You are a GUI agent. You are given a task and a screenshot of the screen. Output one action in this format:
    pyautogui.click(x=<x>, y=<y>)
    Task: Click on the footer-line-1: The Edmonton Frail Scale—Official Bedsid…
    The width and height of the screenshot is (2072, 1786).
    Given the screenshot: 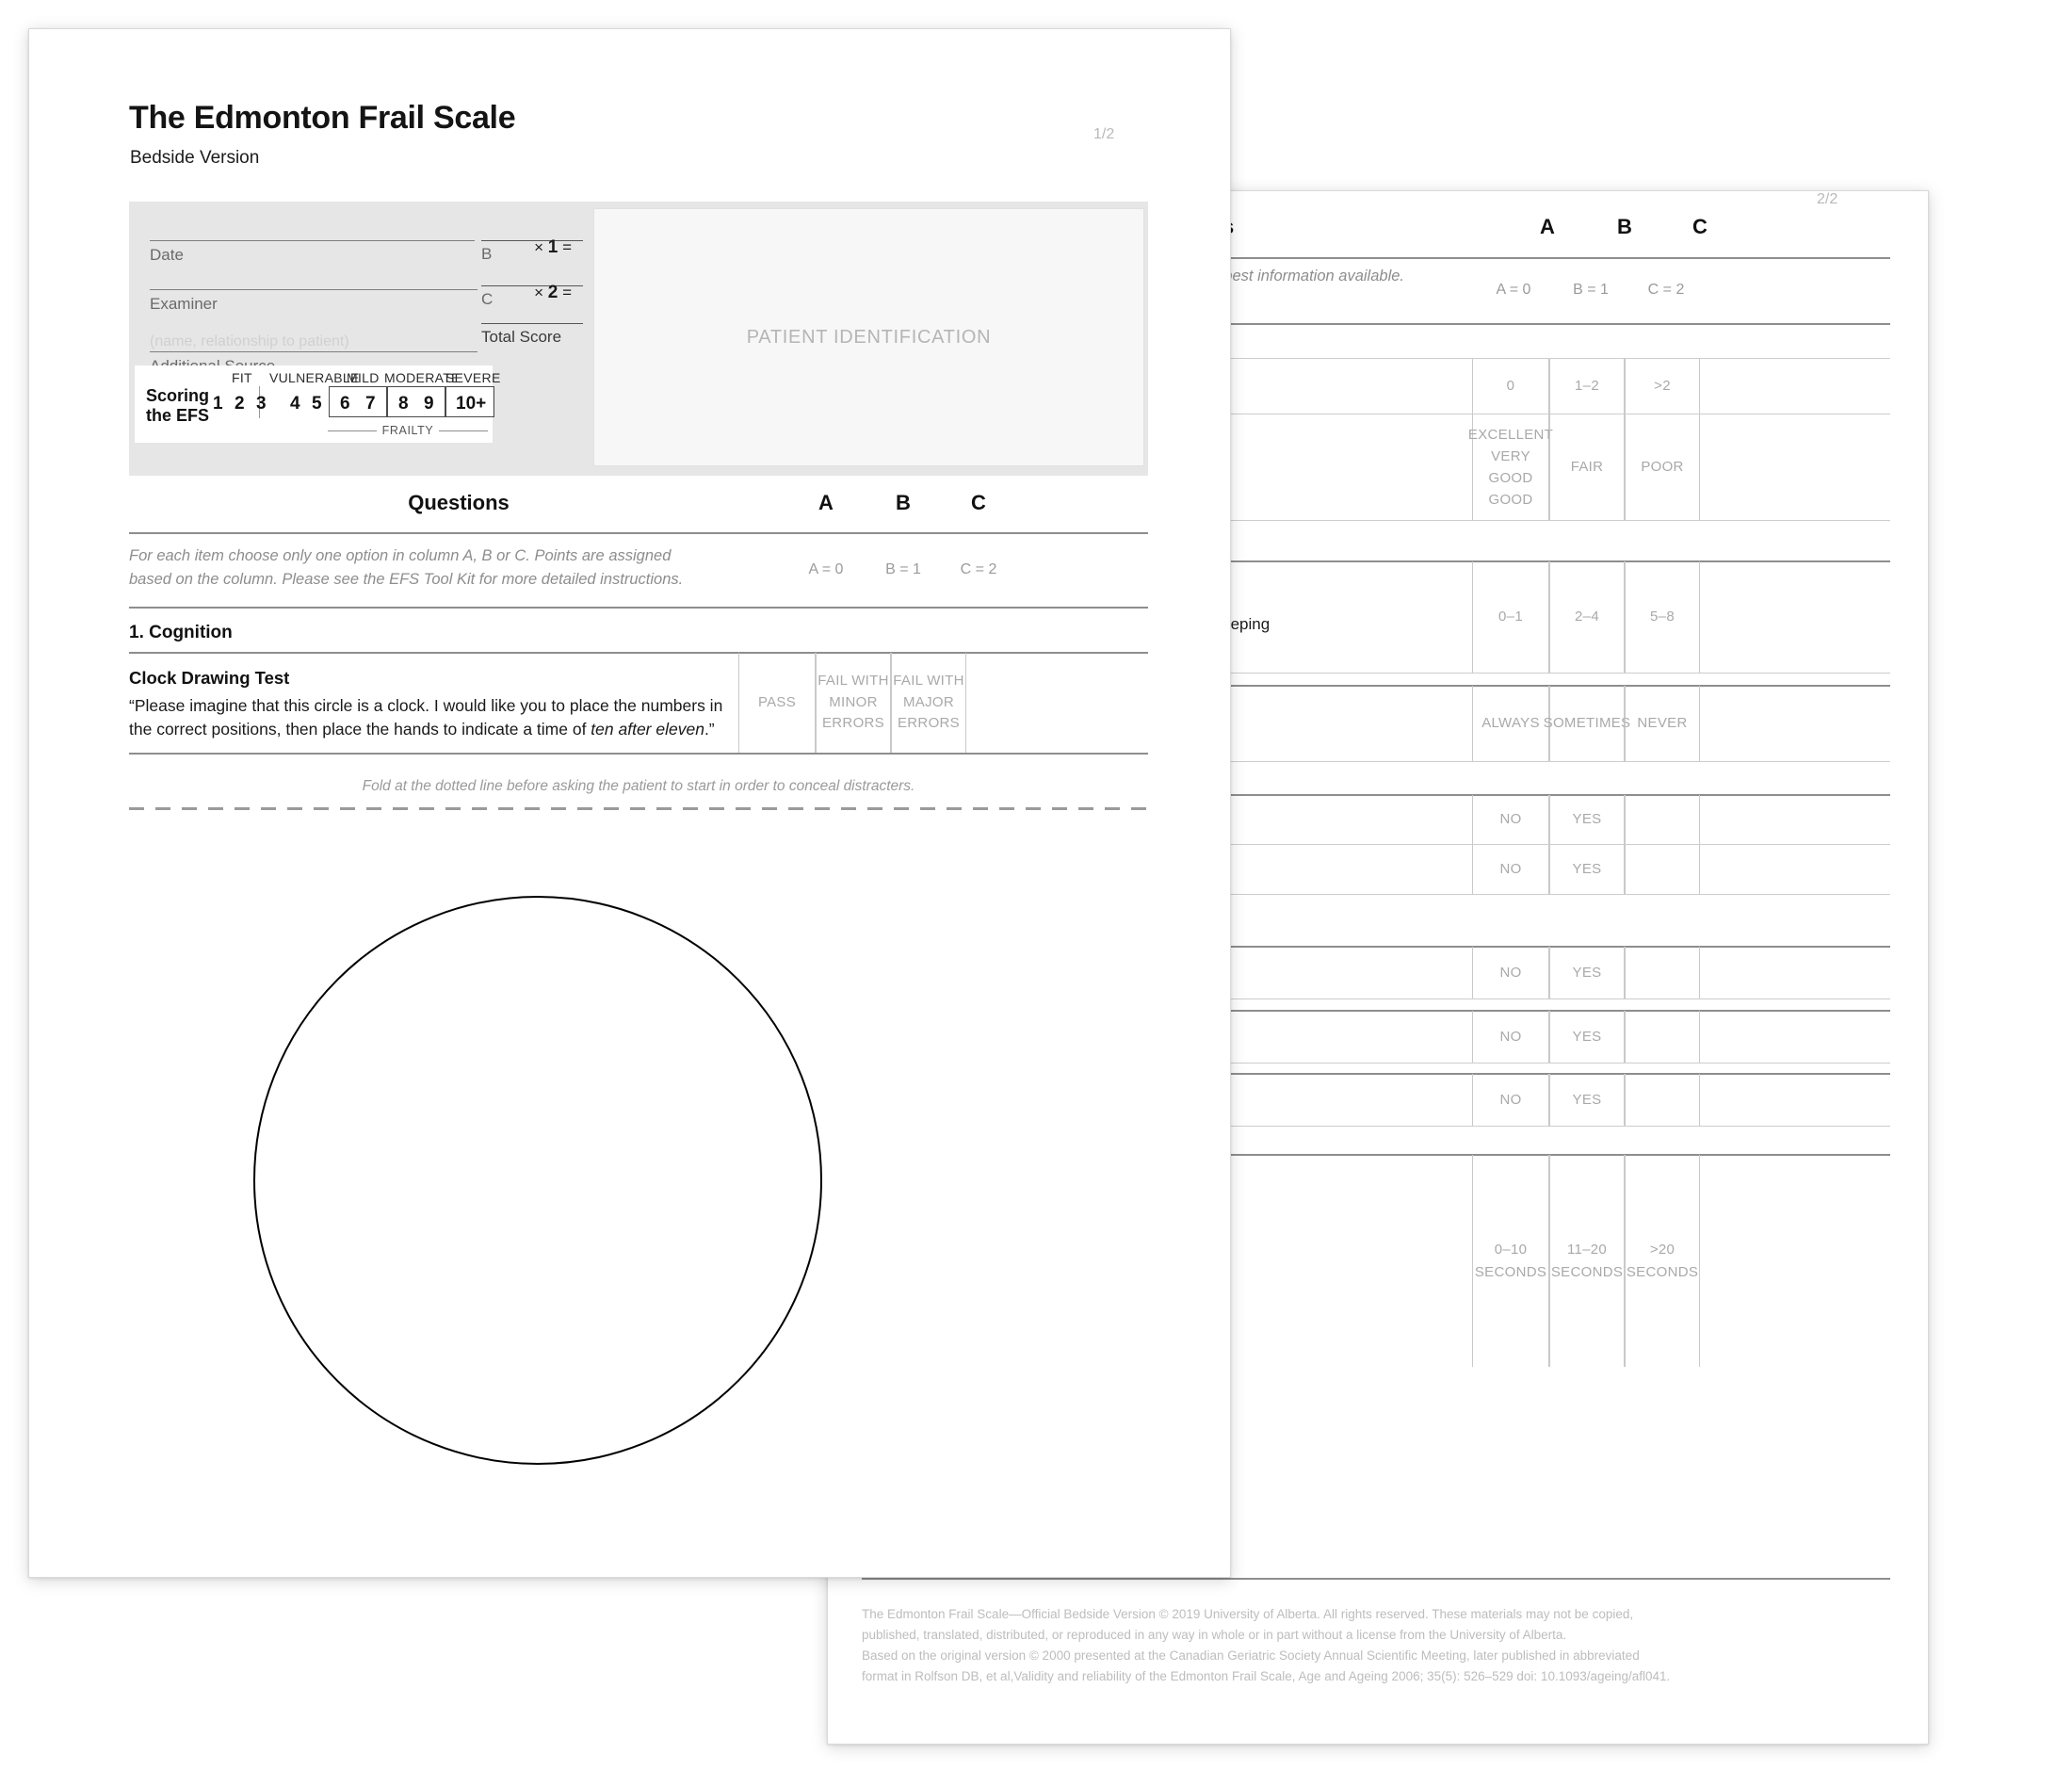 What is the action you would take?
    pyautogui.click(x=1248, y=1614)
    